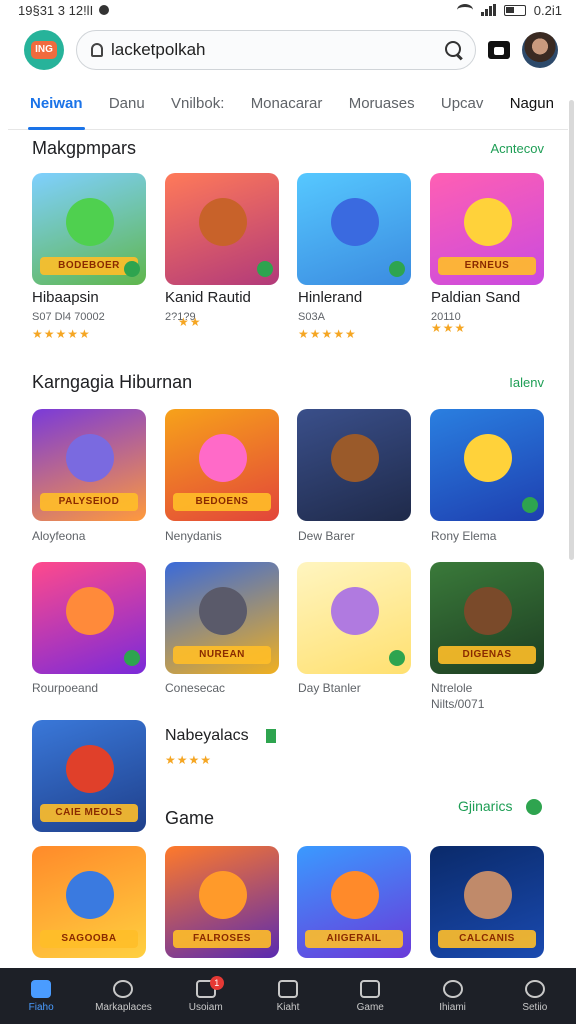 Image resolution: width=576 pixels, height=1024 pixels. I want to click on nav-label: Setiio, so click(535, 1007).